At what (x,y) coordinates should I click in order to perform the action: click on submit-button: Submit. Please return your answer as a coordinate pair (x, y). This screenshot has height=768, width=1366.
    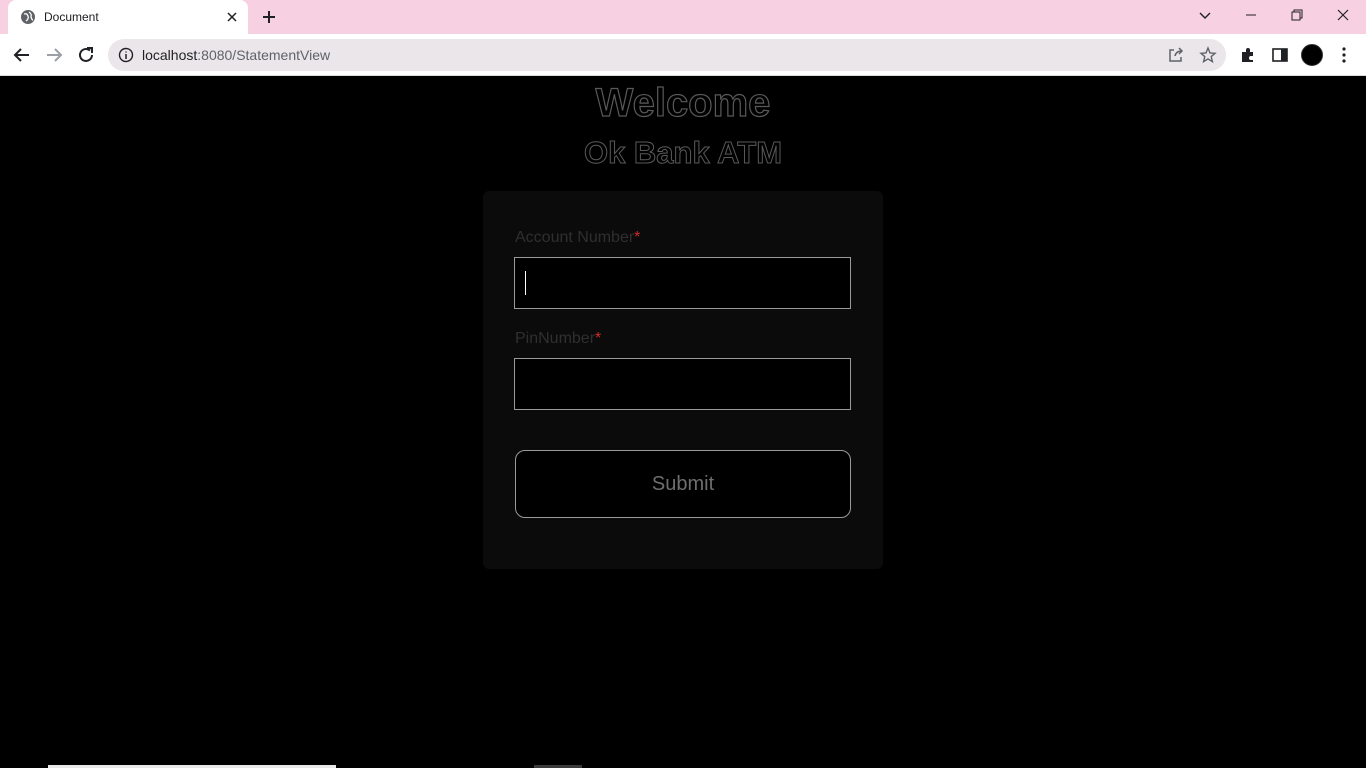
    Looking at the image, I should click on (683, 484).